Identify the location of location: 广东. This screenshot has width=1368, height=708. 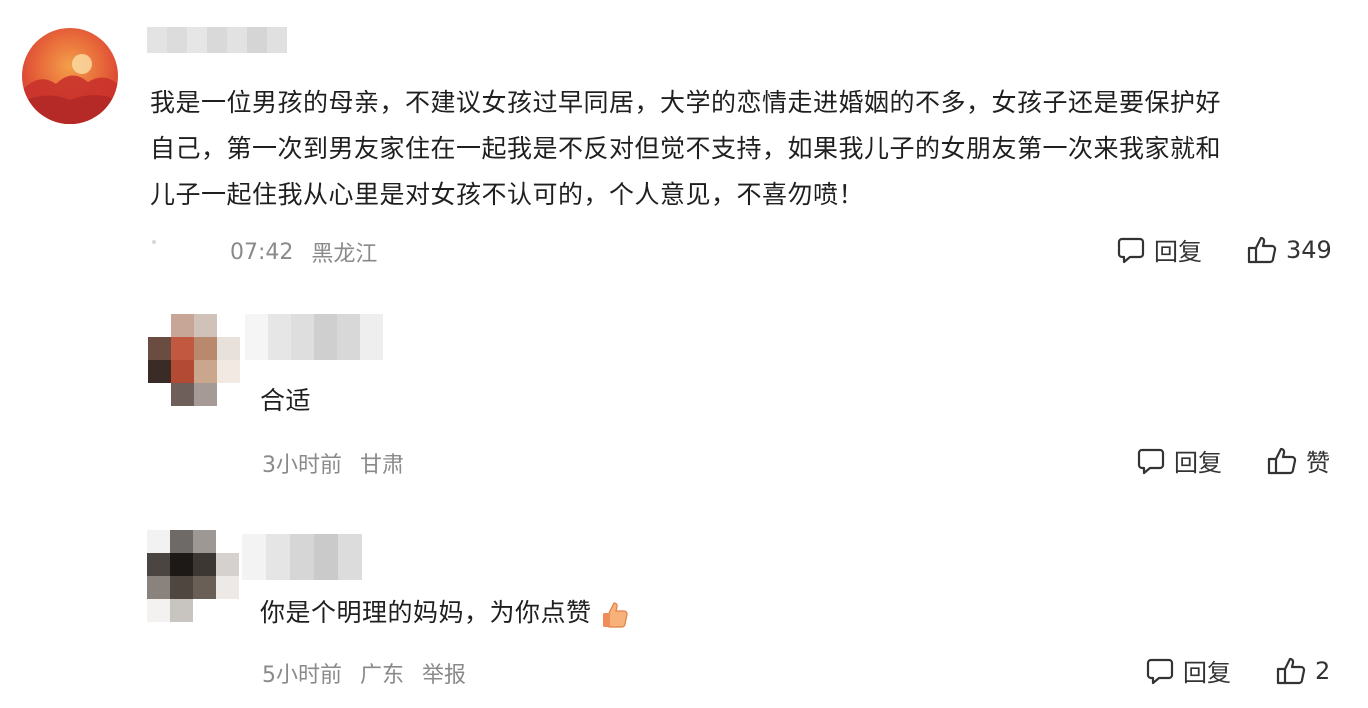
(382, 675).